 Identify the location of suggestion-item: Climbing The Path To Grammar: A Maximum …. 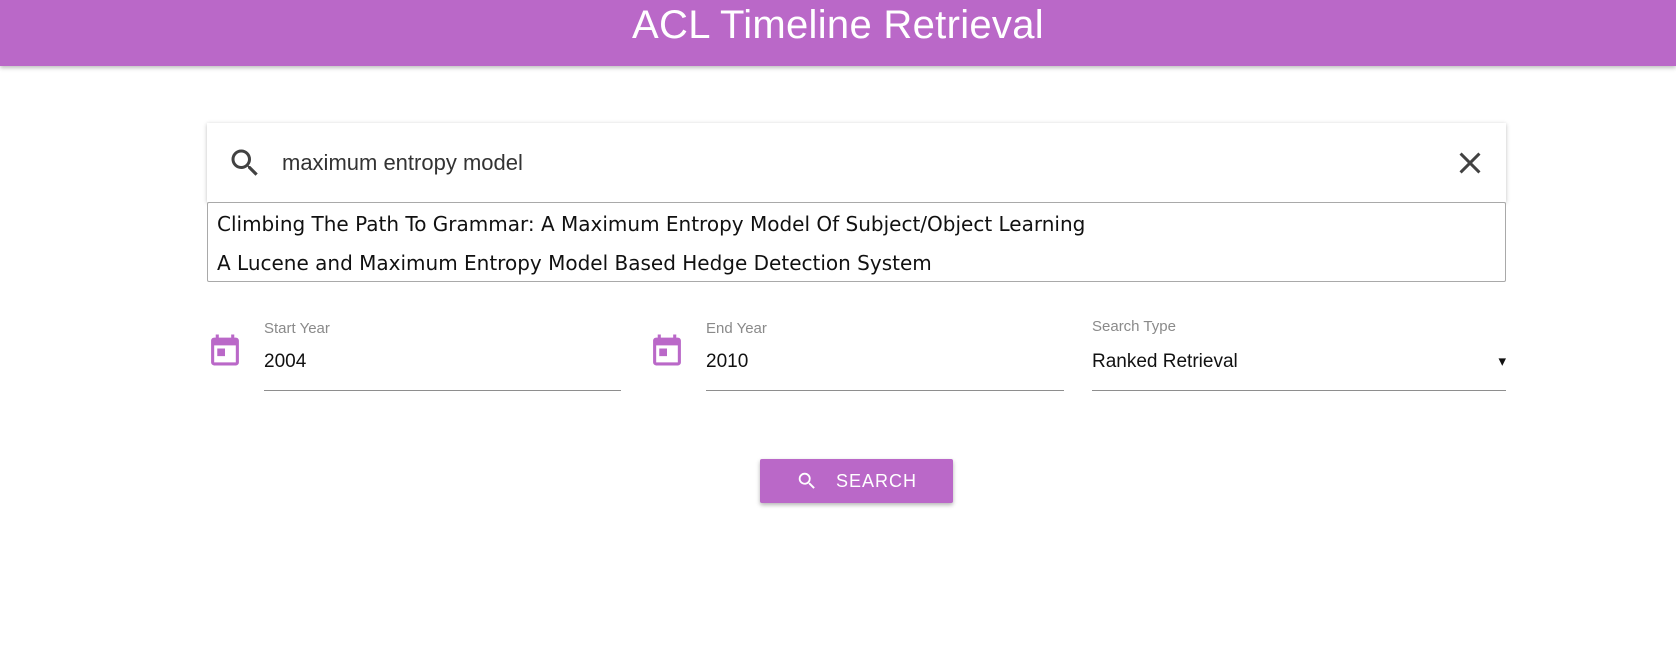
(651, 224).